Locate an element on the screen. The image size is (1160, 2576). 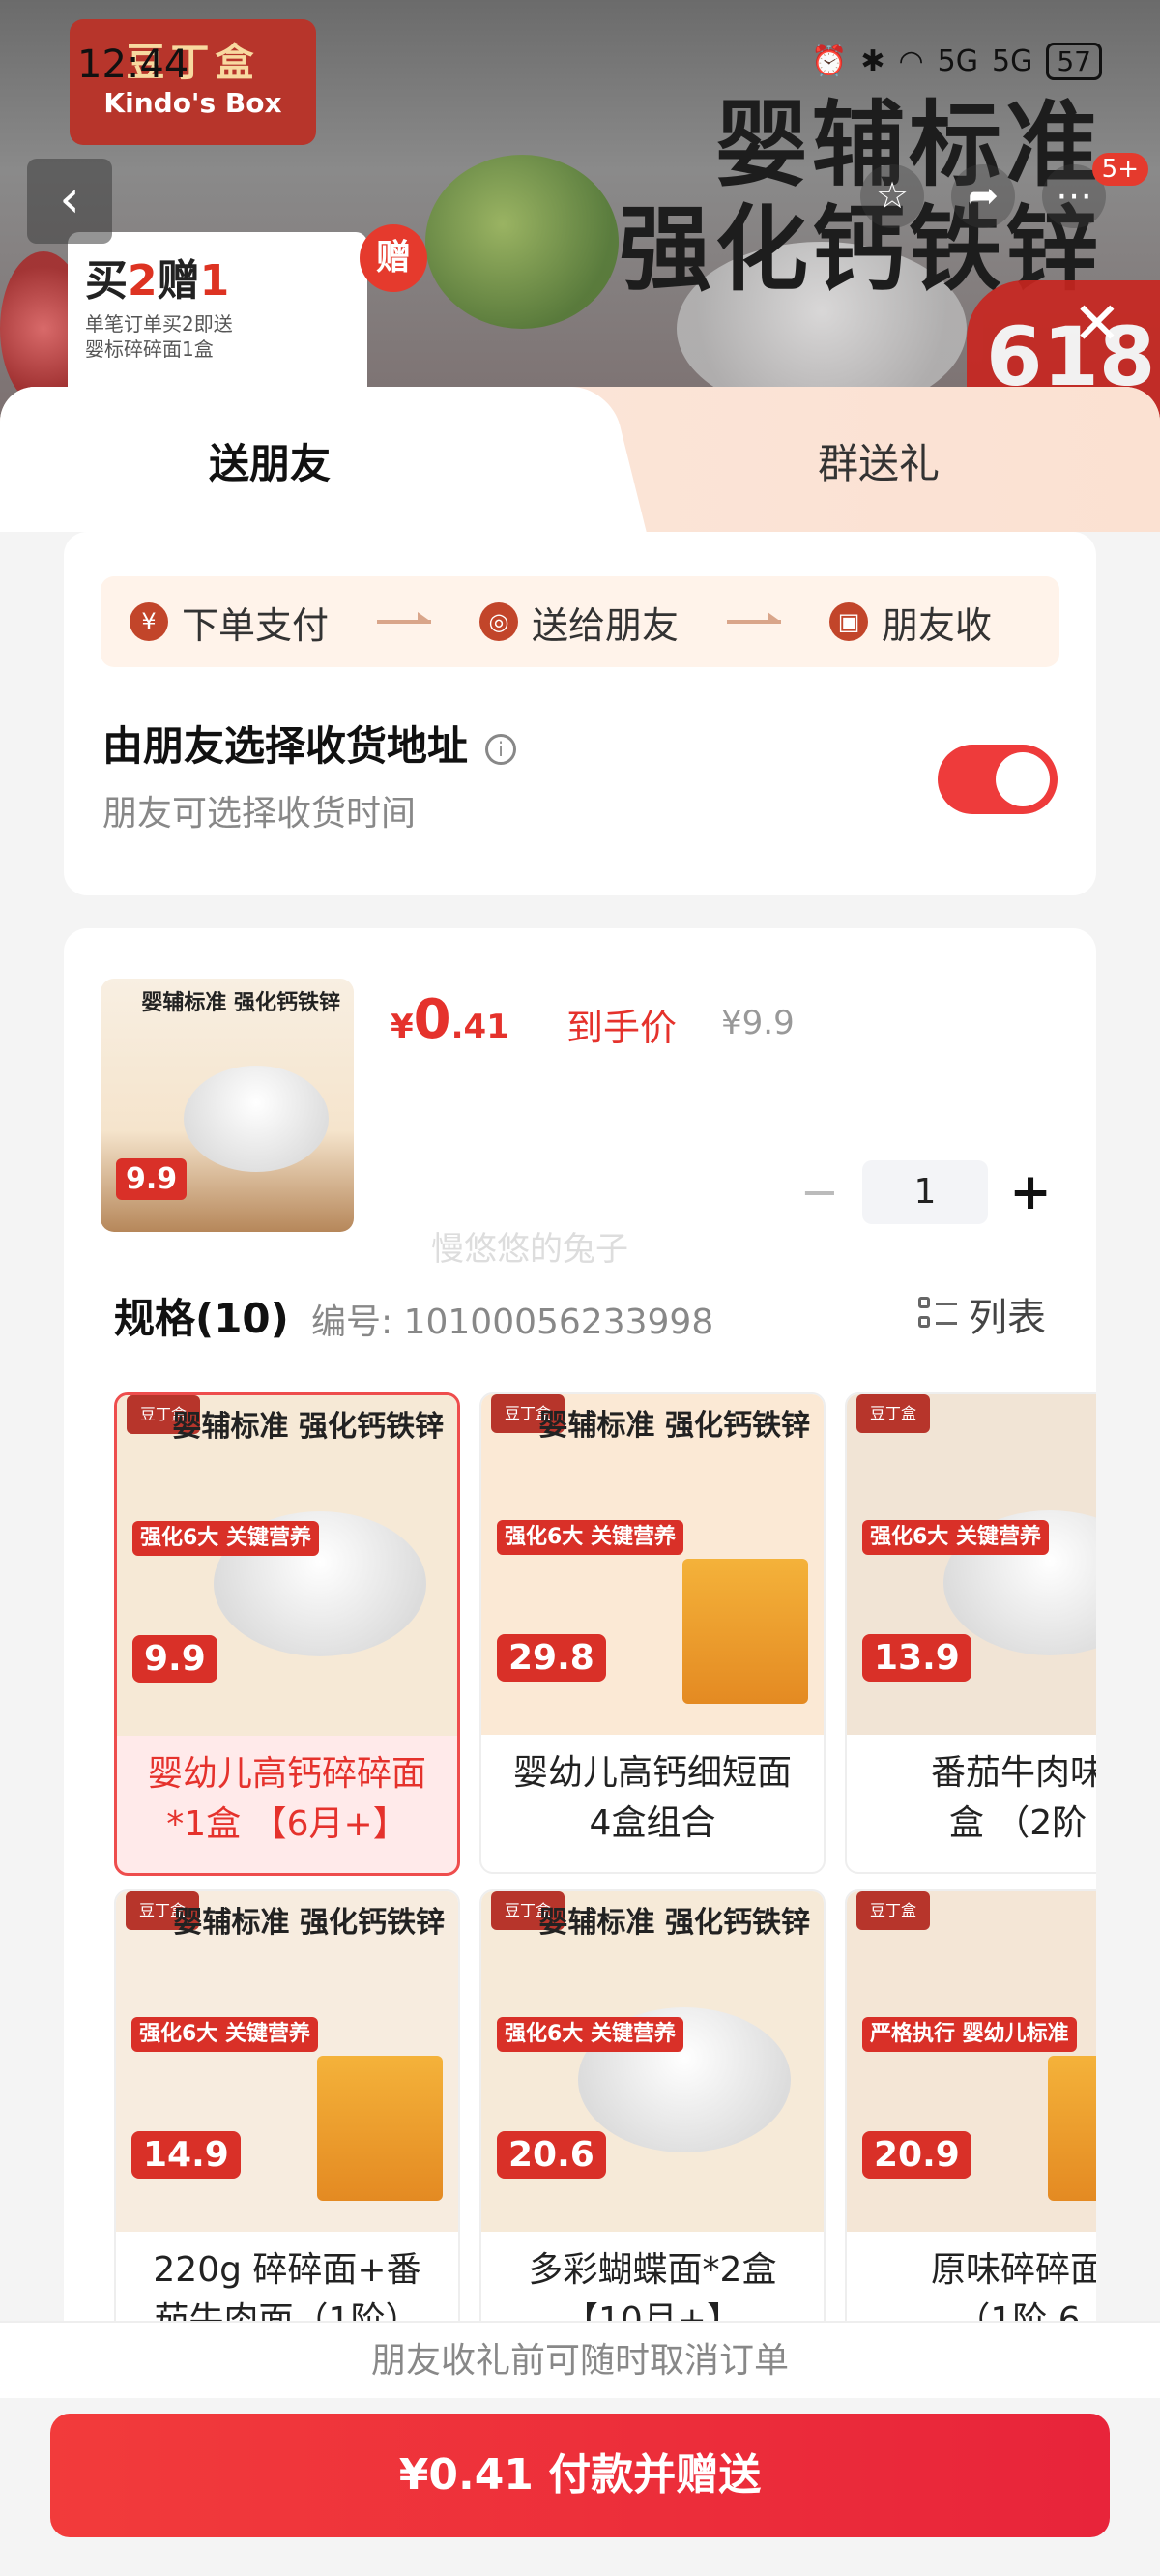
signal-label-1: 5G is located at coordinates (958, 61).